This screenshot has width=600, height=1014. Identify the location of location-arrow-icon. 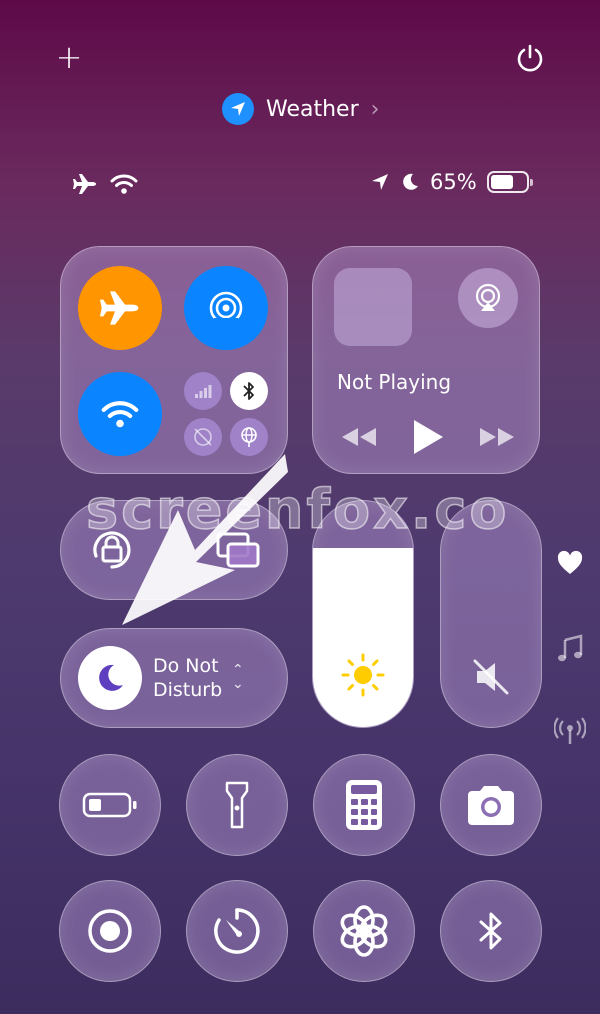
(238, 109).